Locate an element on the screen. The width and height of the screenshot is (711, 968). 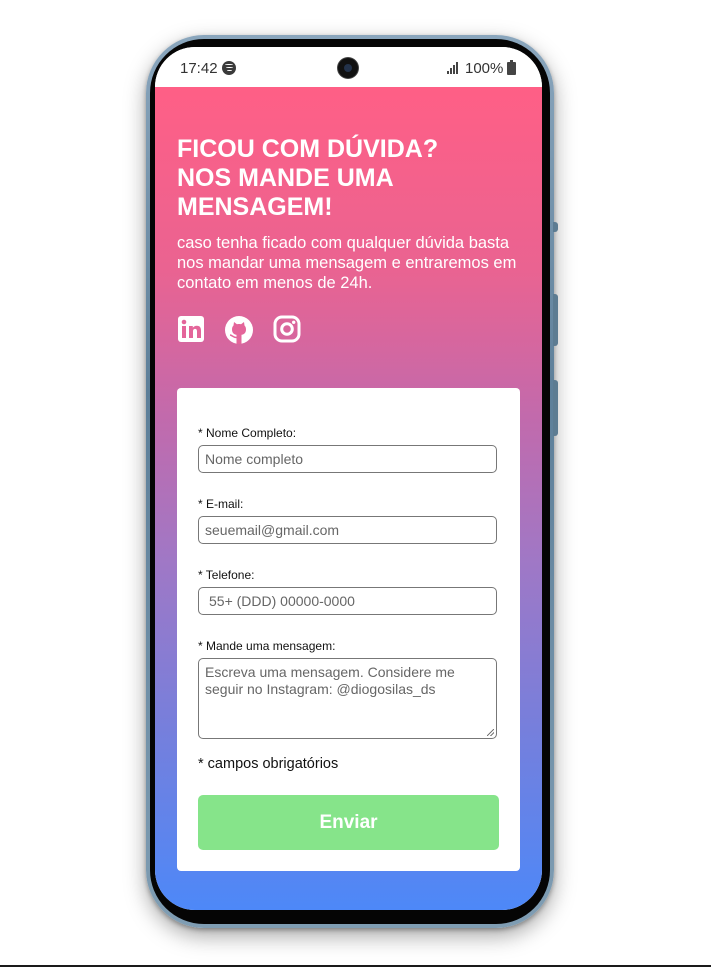
required-fields-note: * campos obrigatórios is located at coordinates (268, 764).